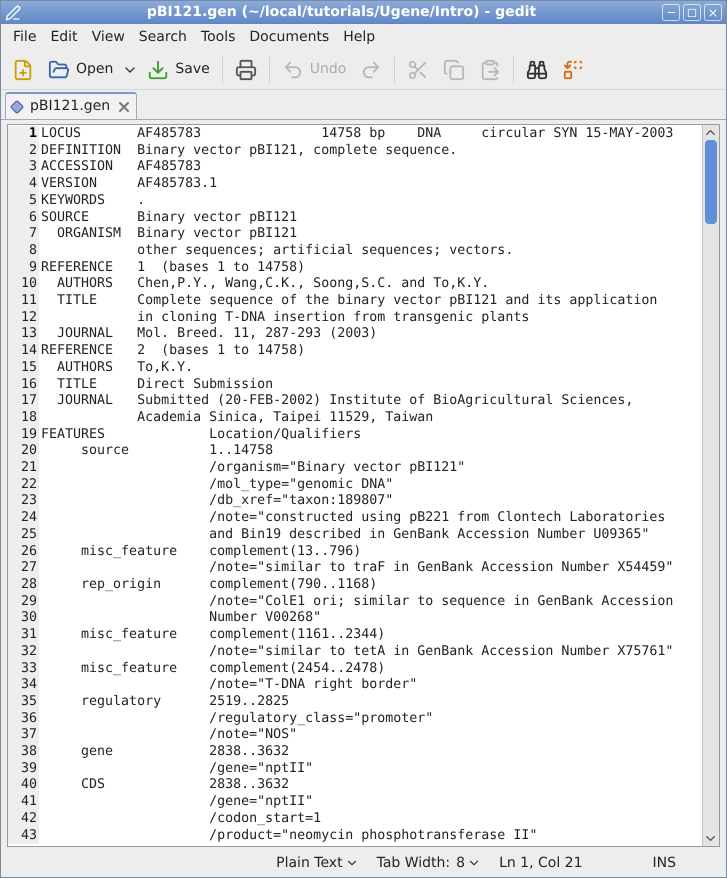 The image size is (727, 878). I want to click on code-line: AUTHORS Chen,P.Y., Wang,C.K., Soong,S.C. and To,K.Y., so click(273, 285).